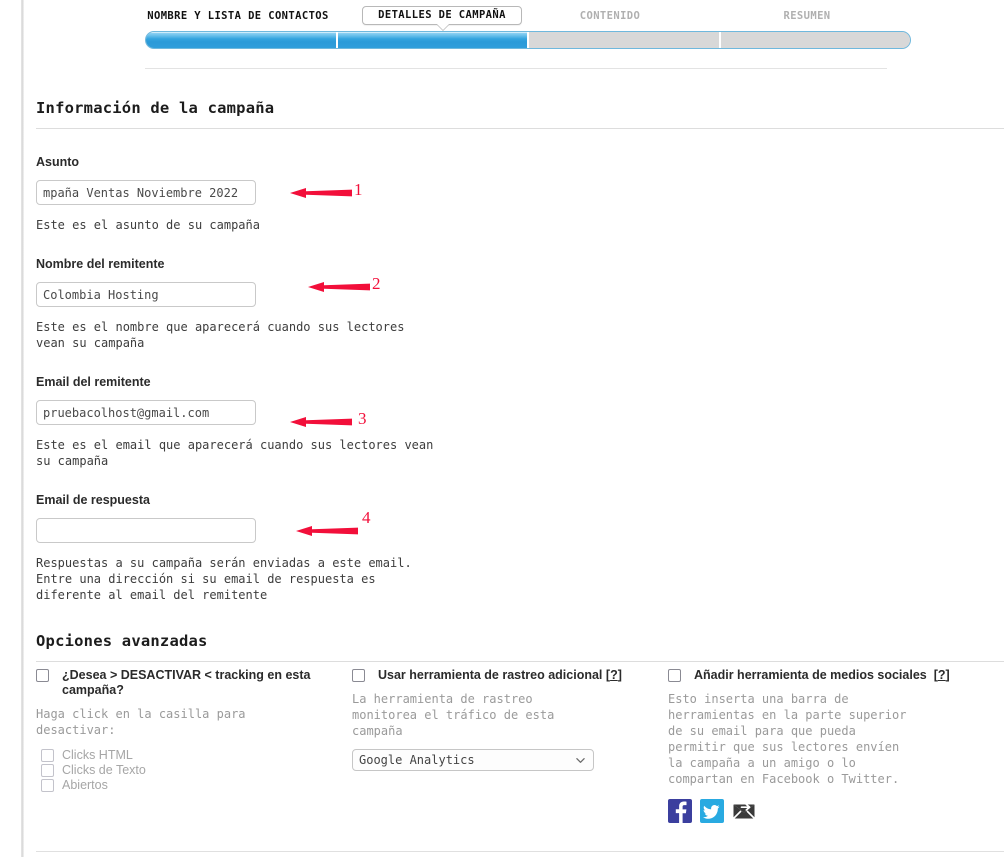  What do you see at coordinates (58, 162) in the screenshot?
I see `label-asunto: Asunto` at bounding box center [58, 162].